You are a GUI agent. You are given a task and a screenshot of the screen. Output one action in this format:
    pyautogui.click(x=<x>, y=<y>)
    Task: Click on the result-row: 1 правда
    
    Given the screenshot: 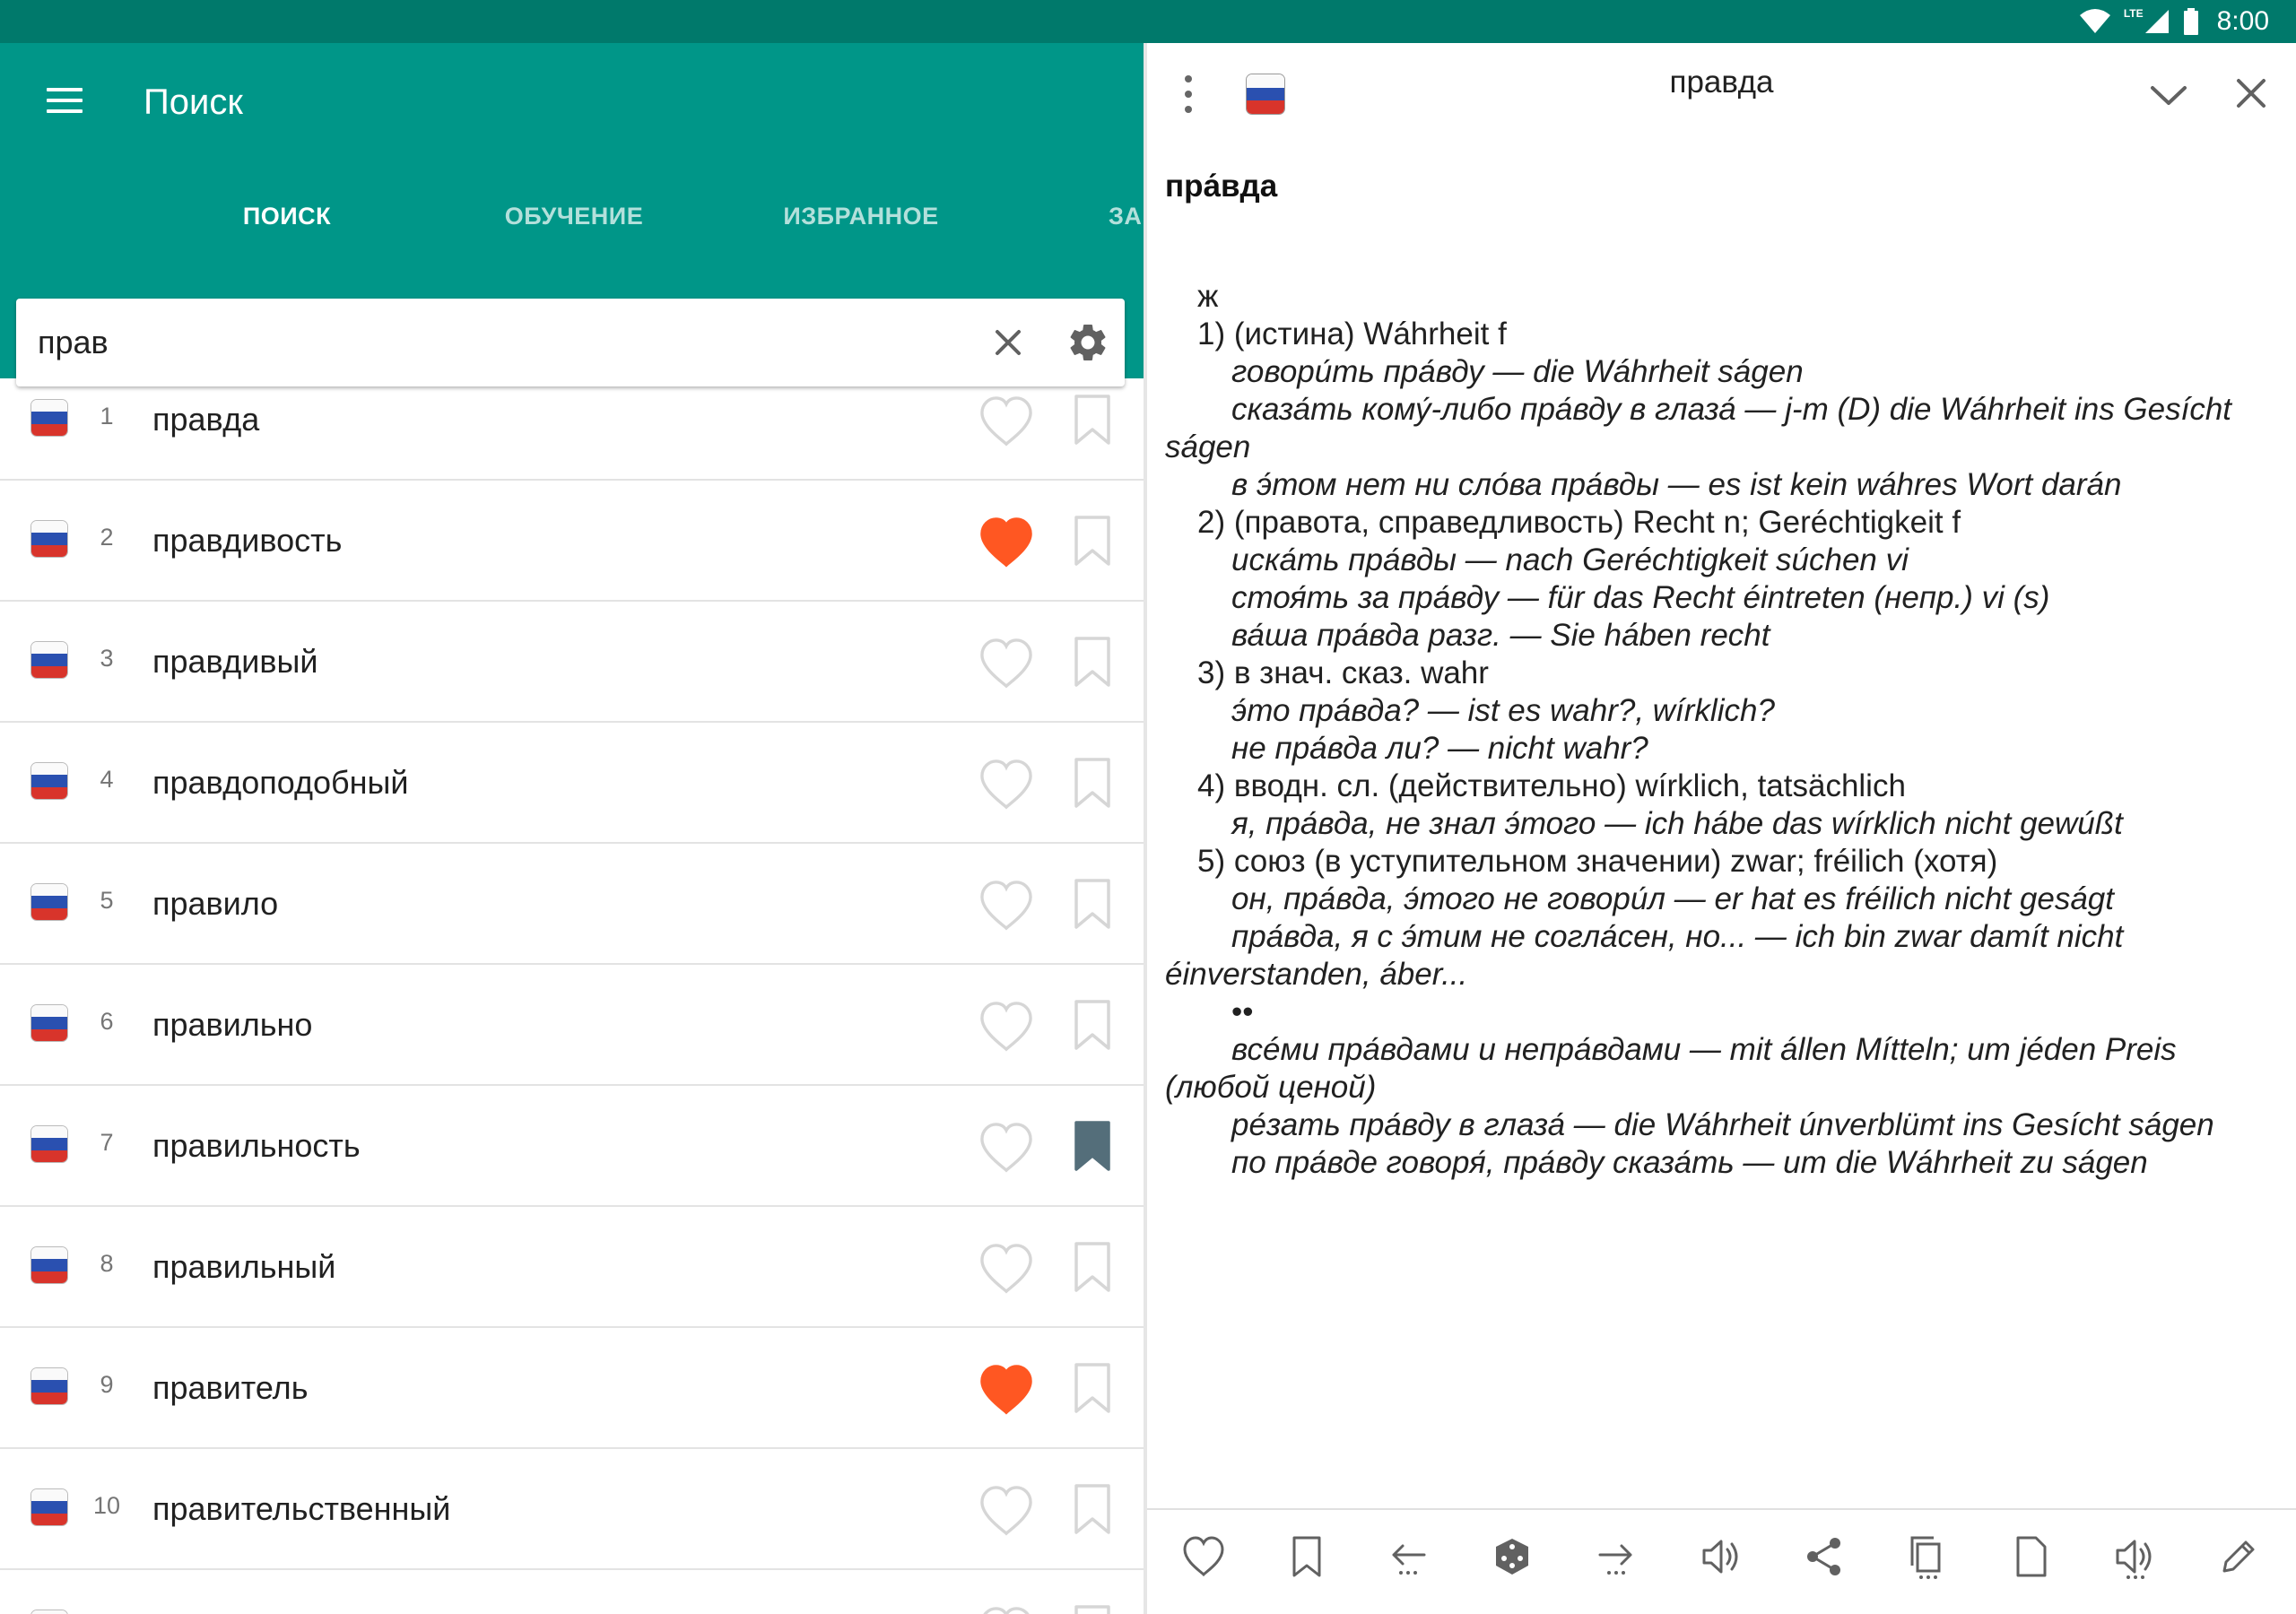 What is the action you would take?
    pyautogui.click(x=572, y=420)
    